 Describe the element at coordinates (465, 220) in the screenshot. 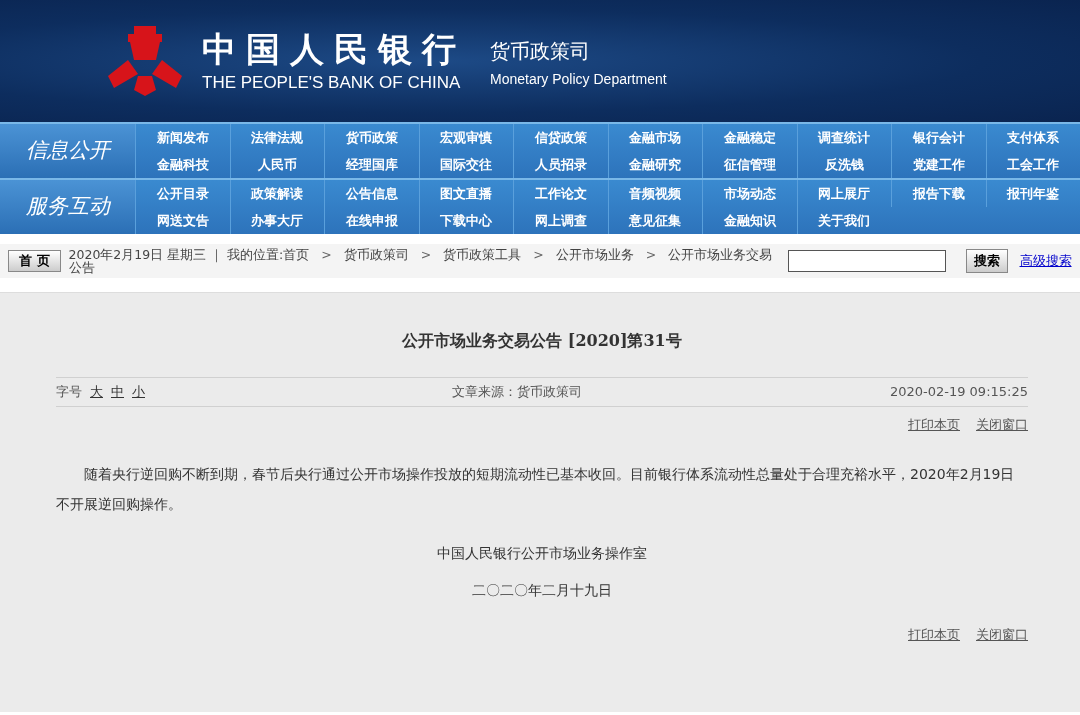

I see `nav-link: 下载中心` at that location.